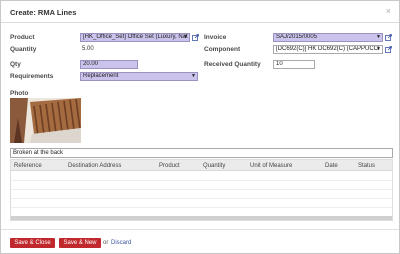 The height and width of the screenshot is (254, 400). Describe the element at coordinates (328, 37) in the screenshot. I see `invoice-select: SAJ/2015/0005 ▼` at that location.